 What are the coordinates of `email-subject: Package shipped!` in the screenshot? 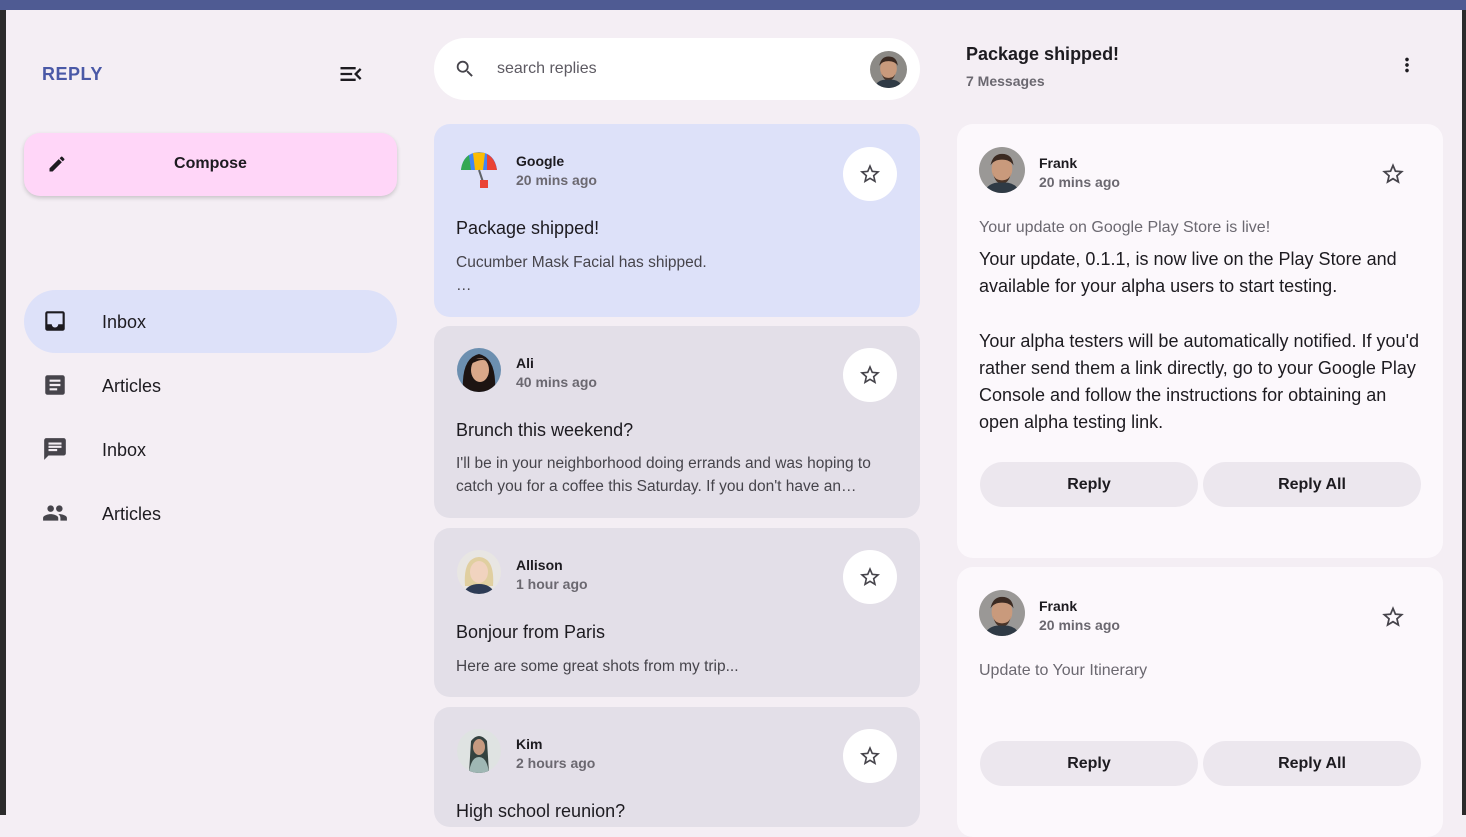 It's located at (528, 228).